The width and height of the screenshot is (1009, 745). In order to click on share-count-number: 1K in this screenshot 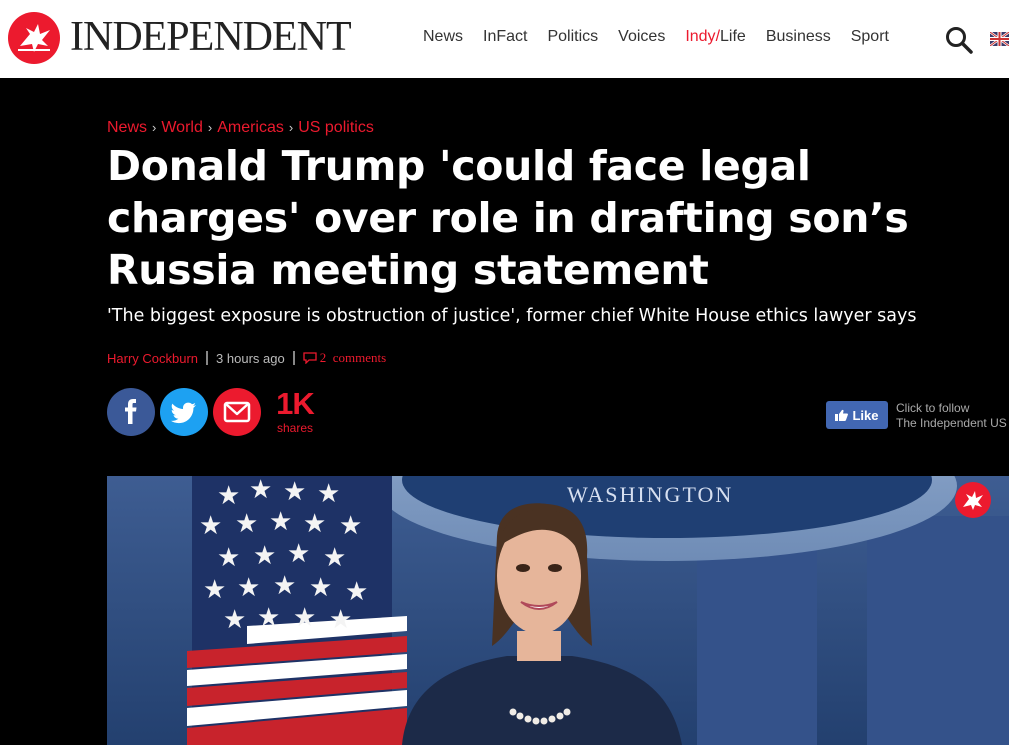, I will do `click(295, 403)`.